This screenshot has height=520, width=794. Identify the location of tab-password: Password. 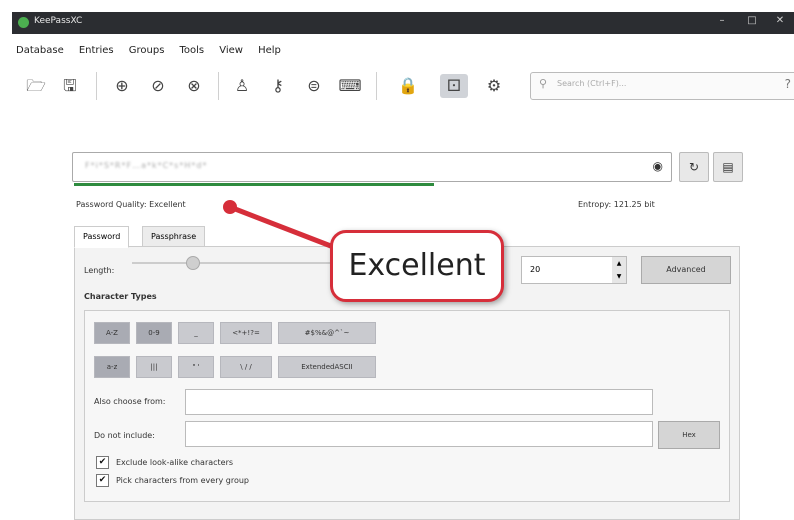
(102, 237).